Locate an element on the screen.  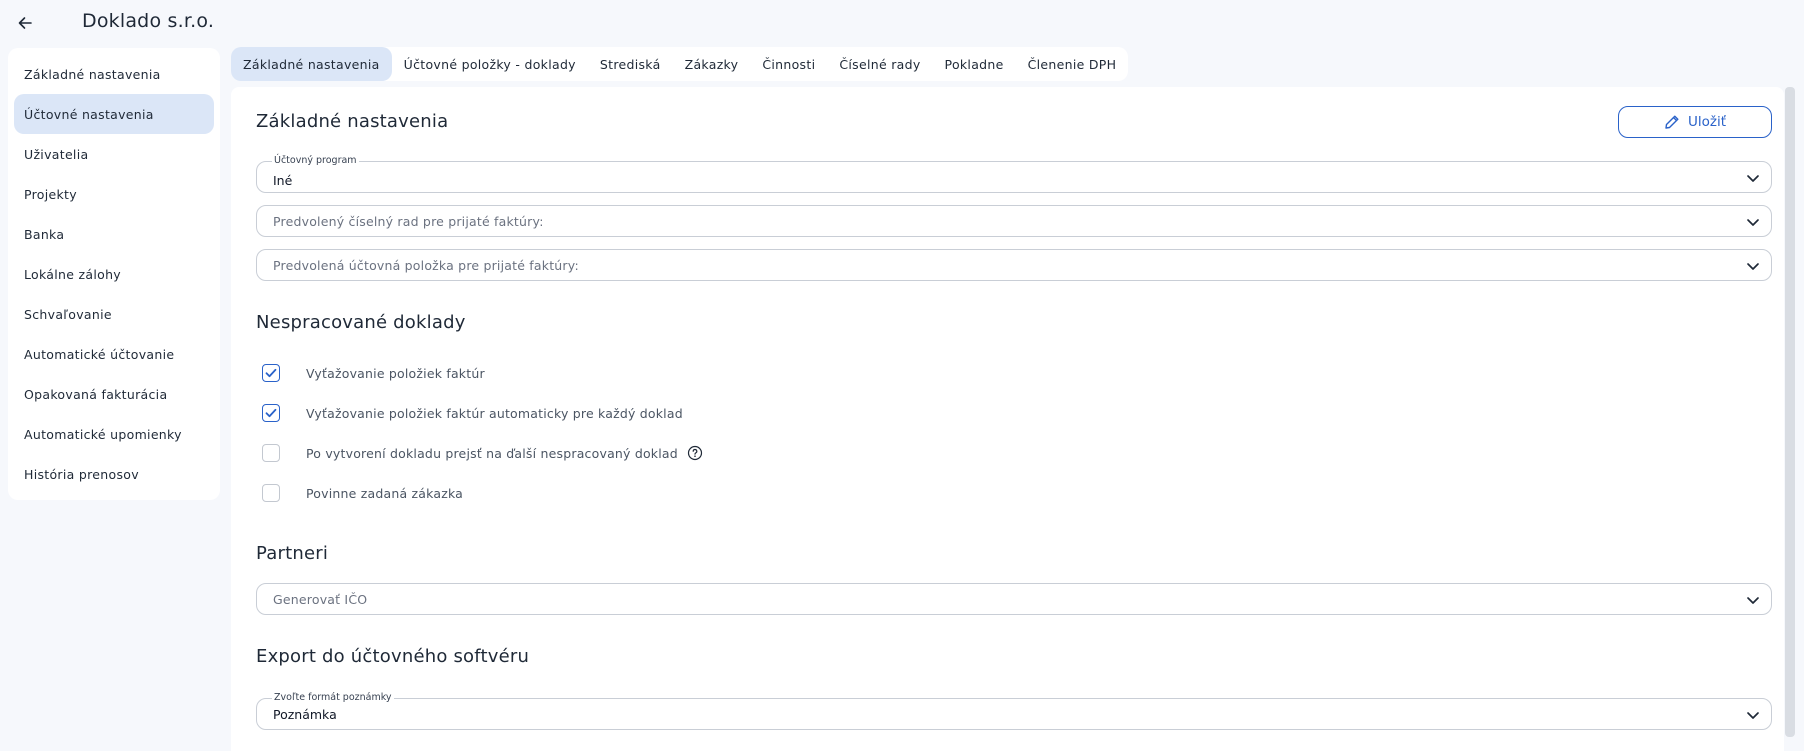
sidebar-item-local-backups: Lokálne zálohy is located at coordinates (114, 274).